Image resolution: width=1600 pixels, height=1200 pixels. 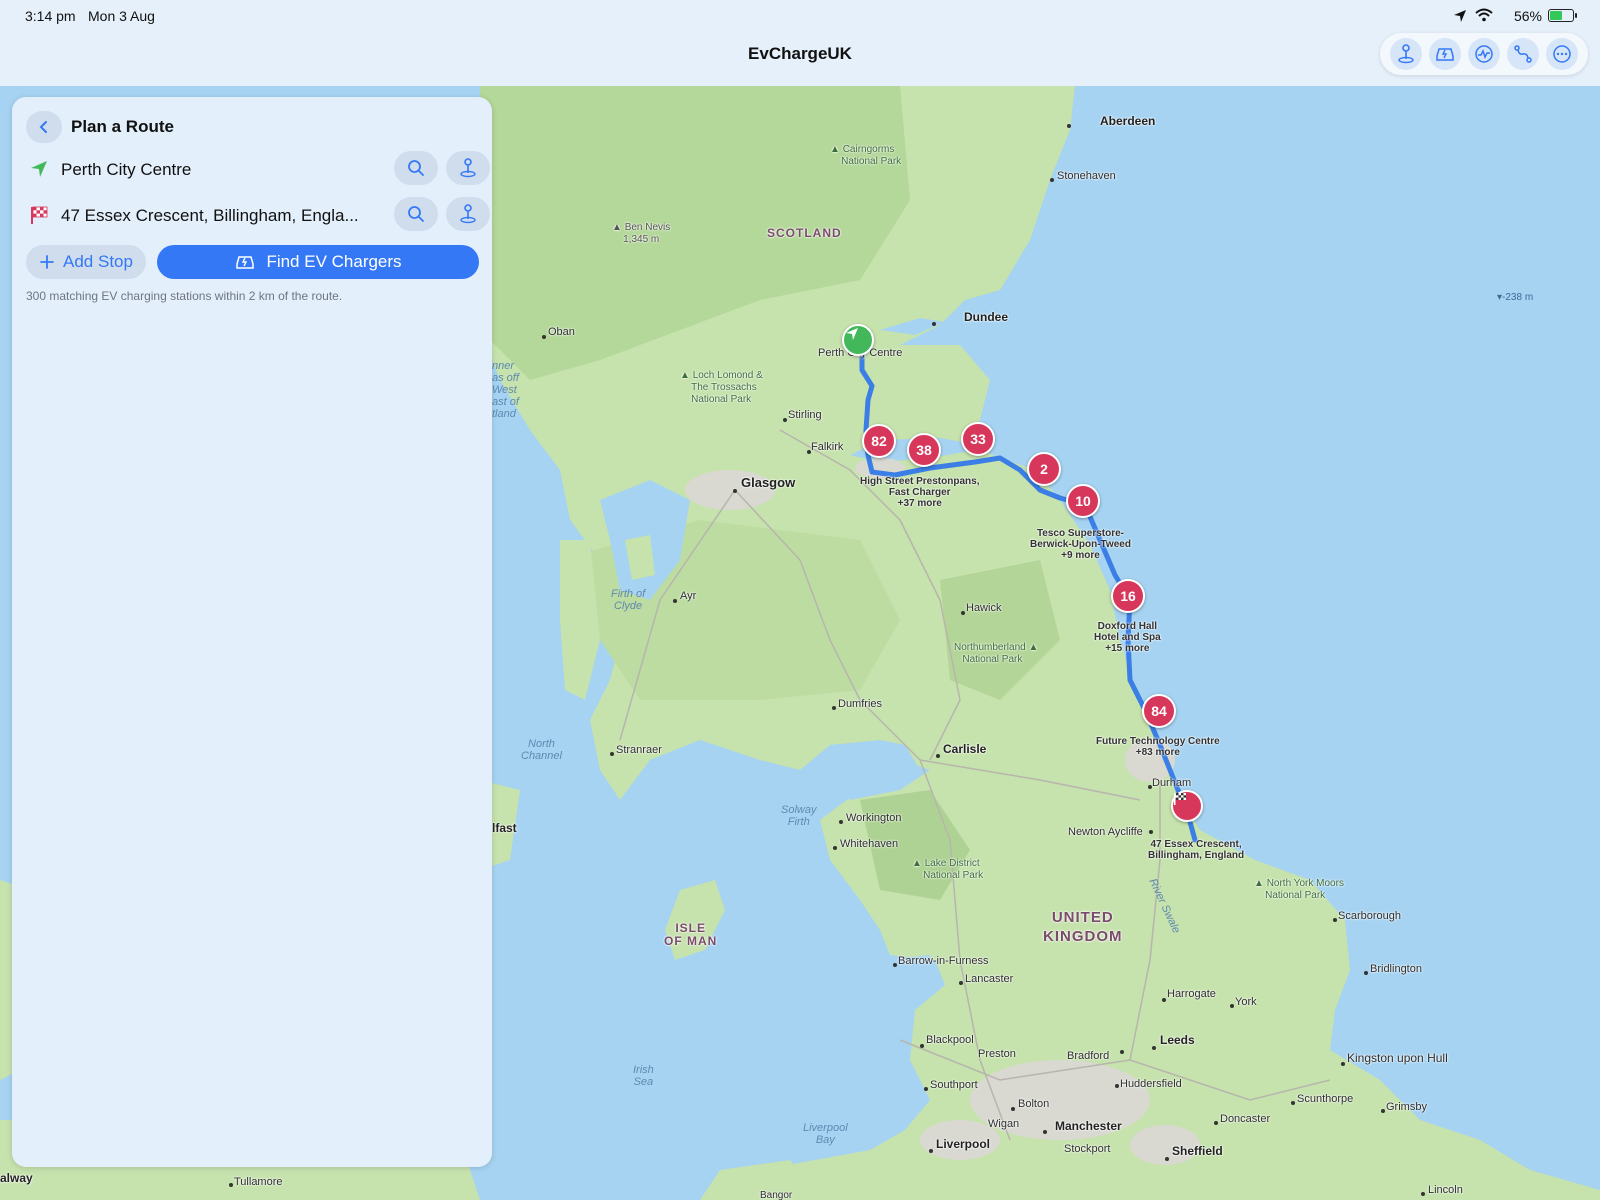 I want to click on map-label: lfast, so click(x=504, y=828).